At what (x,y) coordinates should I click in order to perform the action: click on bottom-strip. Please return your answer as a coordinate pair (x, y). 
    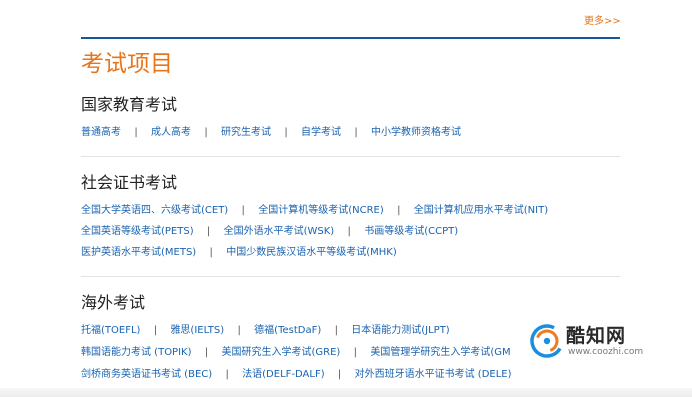
    Looking at the image, I should click on (346, 392).